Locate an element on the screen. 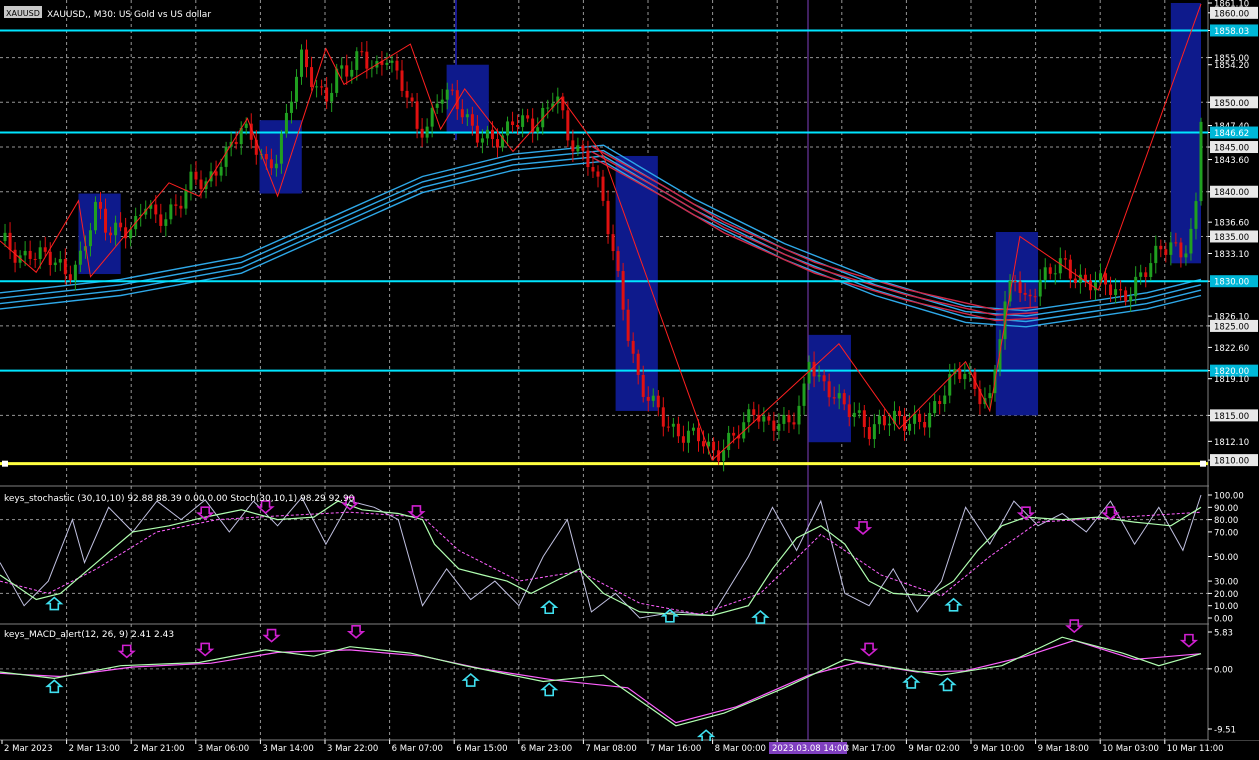 The image size is (1259, 760). price-axis-label: 1833.10 is located at coordinates (1231, 255).